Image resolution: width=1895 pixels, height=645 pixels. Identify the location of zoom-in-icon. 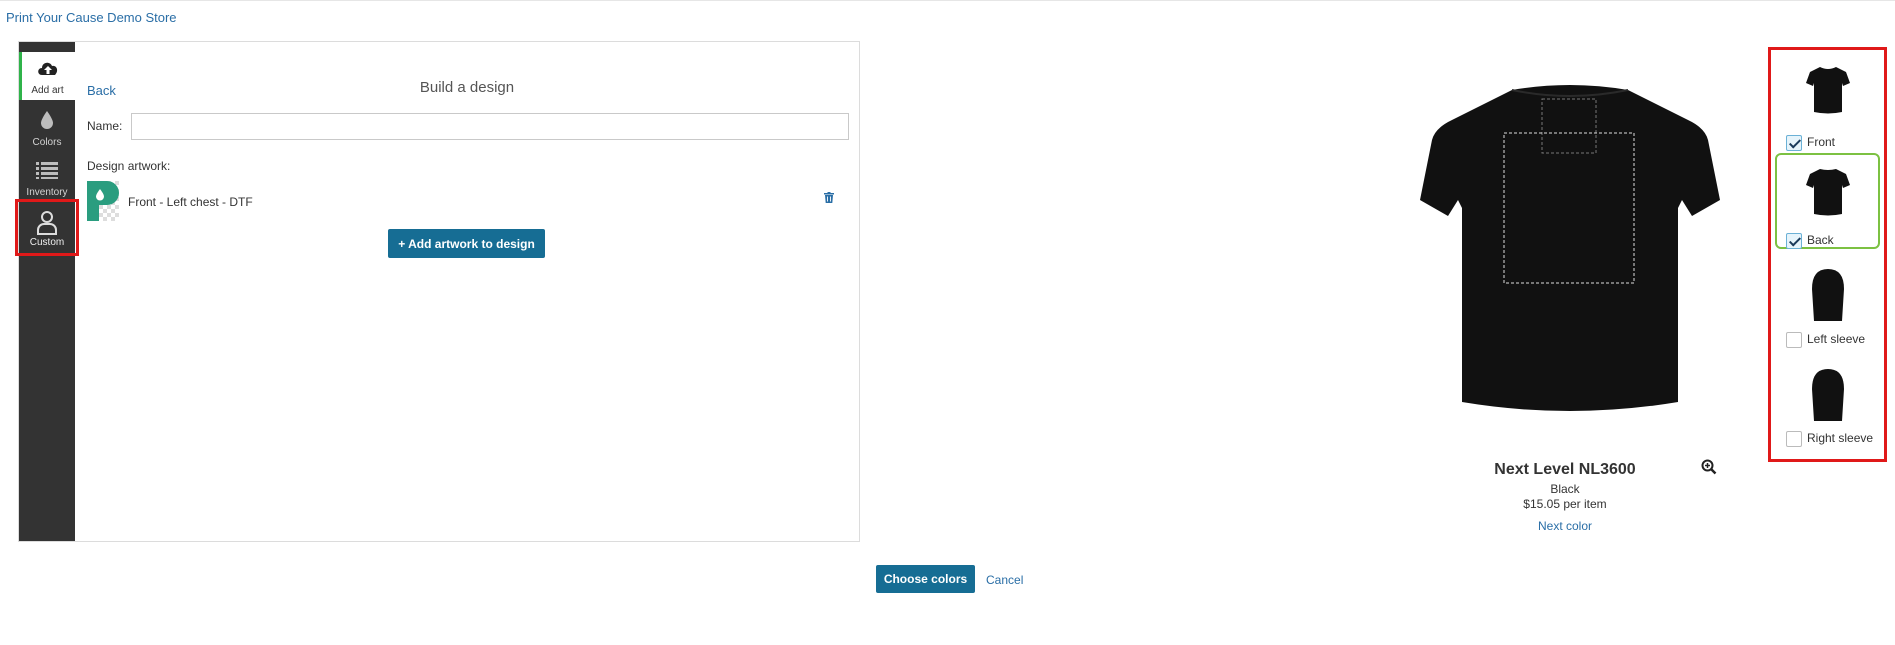
(1709, 469).